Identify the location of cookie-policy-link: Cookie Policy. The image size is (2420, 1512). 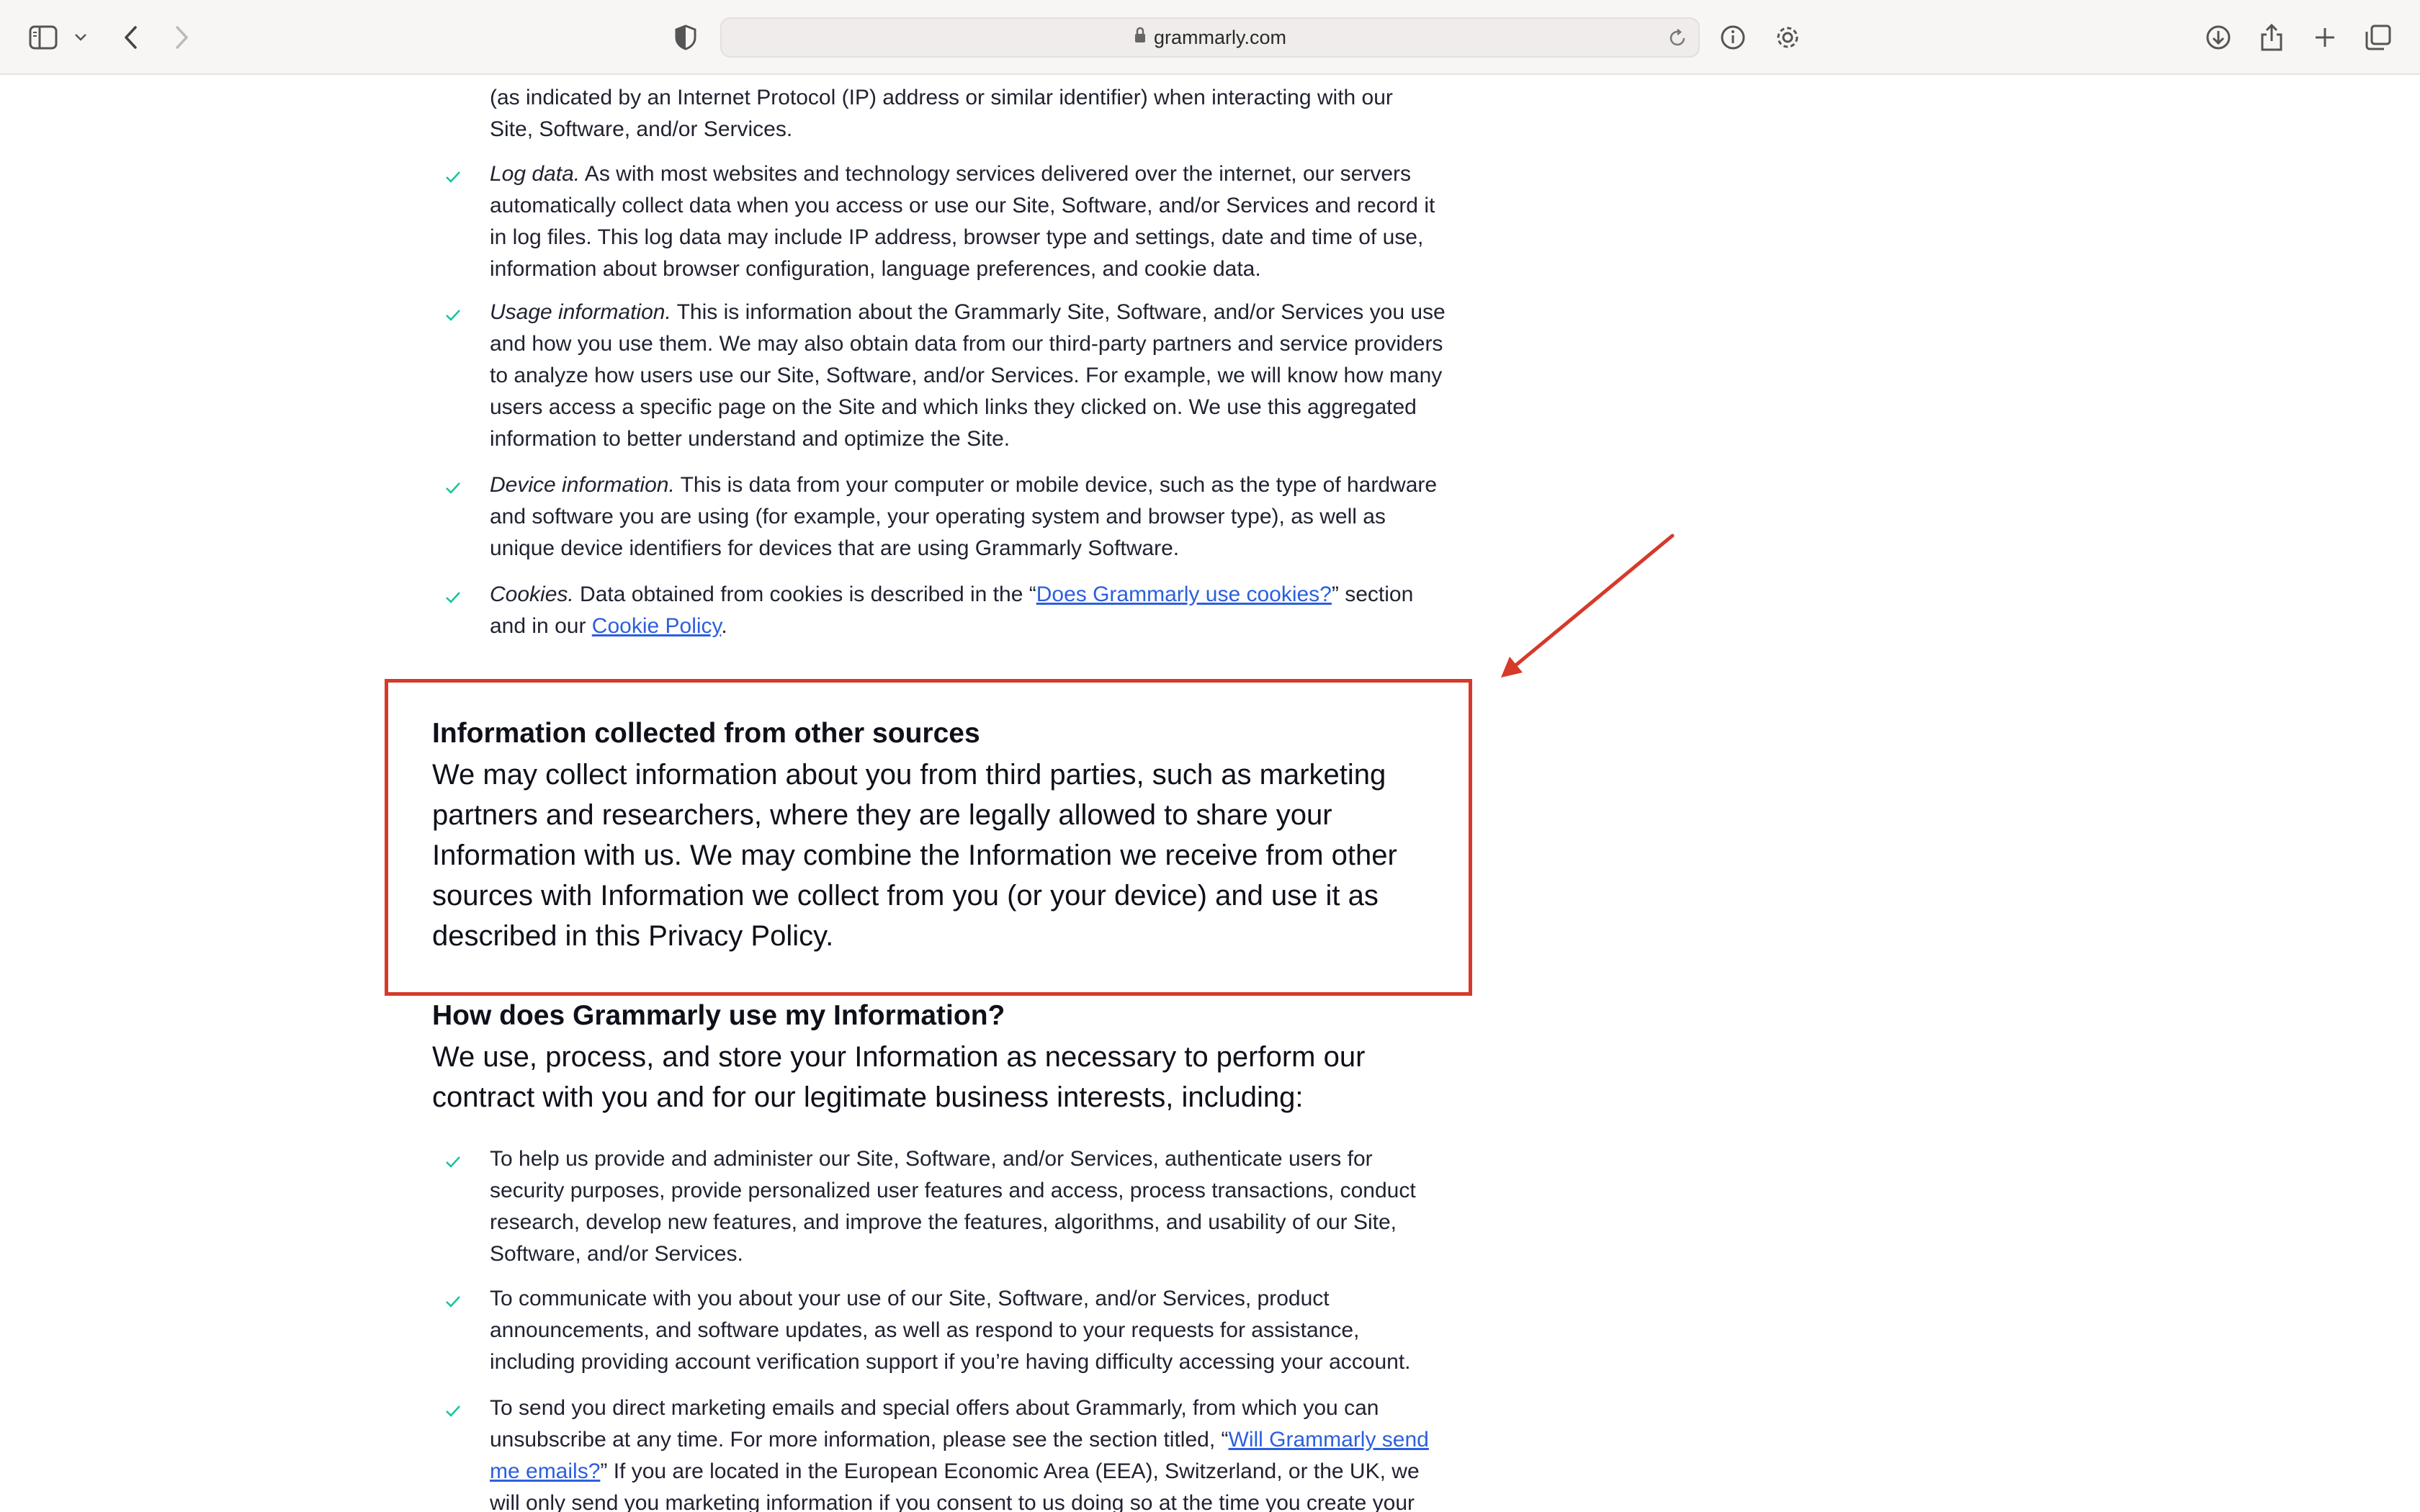
(657, 626).